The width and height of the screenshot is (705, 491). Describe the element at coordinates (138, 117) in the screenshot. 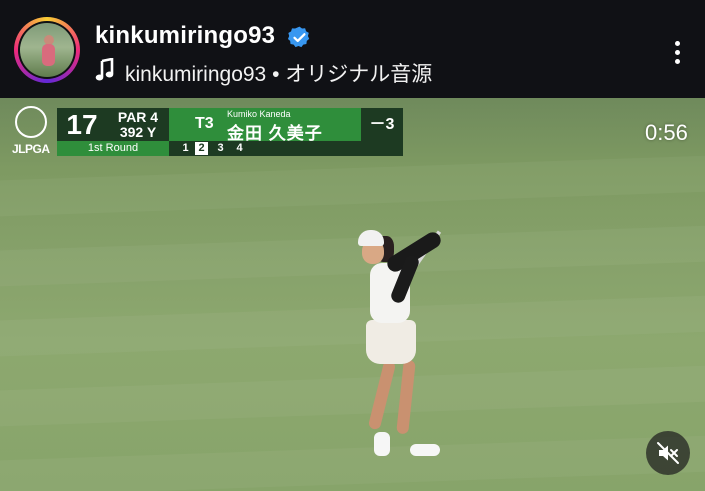

I see `par-label: PAR 4` at that location.